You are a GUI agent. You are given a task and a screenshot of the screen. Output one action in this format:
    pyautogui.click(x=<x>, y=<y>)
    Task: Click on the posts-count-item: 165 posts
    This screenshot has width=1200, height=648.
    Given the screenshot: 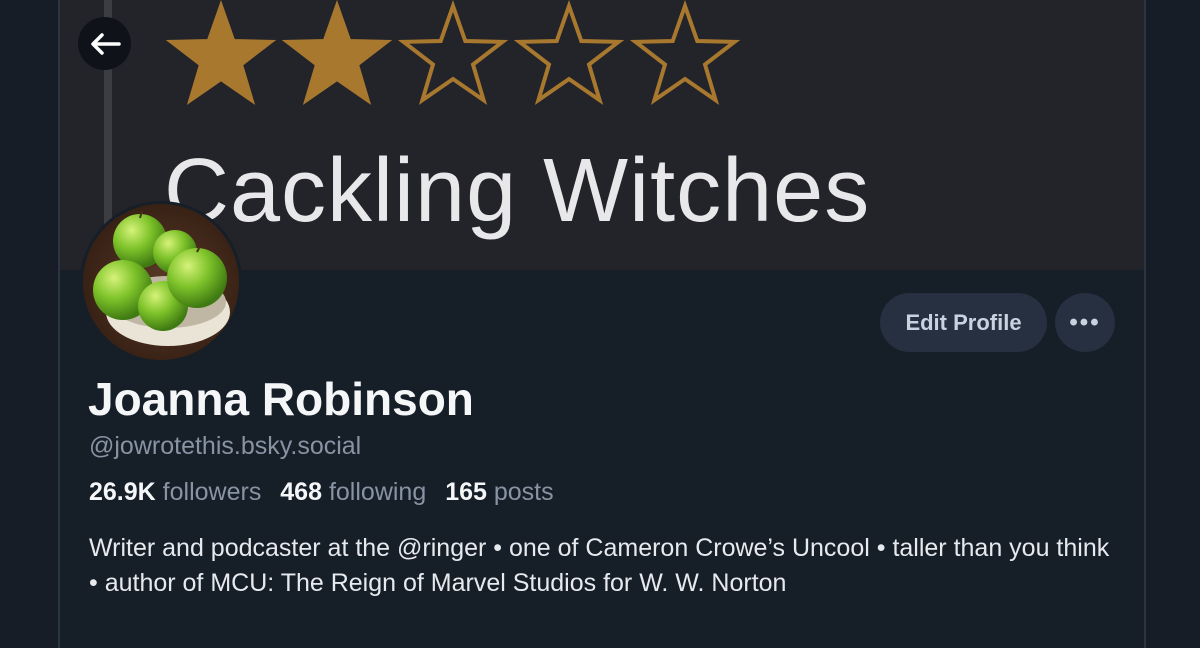 What is the action you would take?
    pyautogui.click(x=499, y=492)
    